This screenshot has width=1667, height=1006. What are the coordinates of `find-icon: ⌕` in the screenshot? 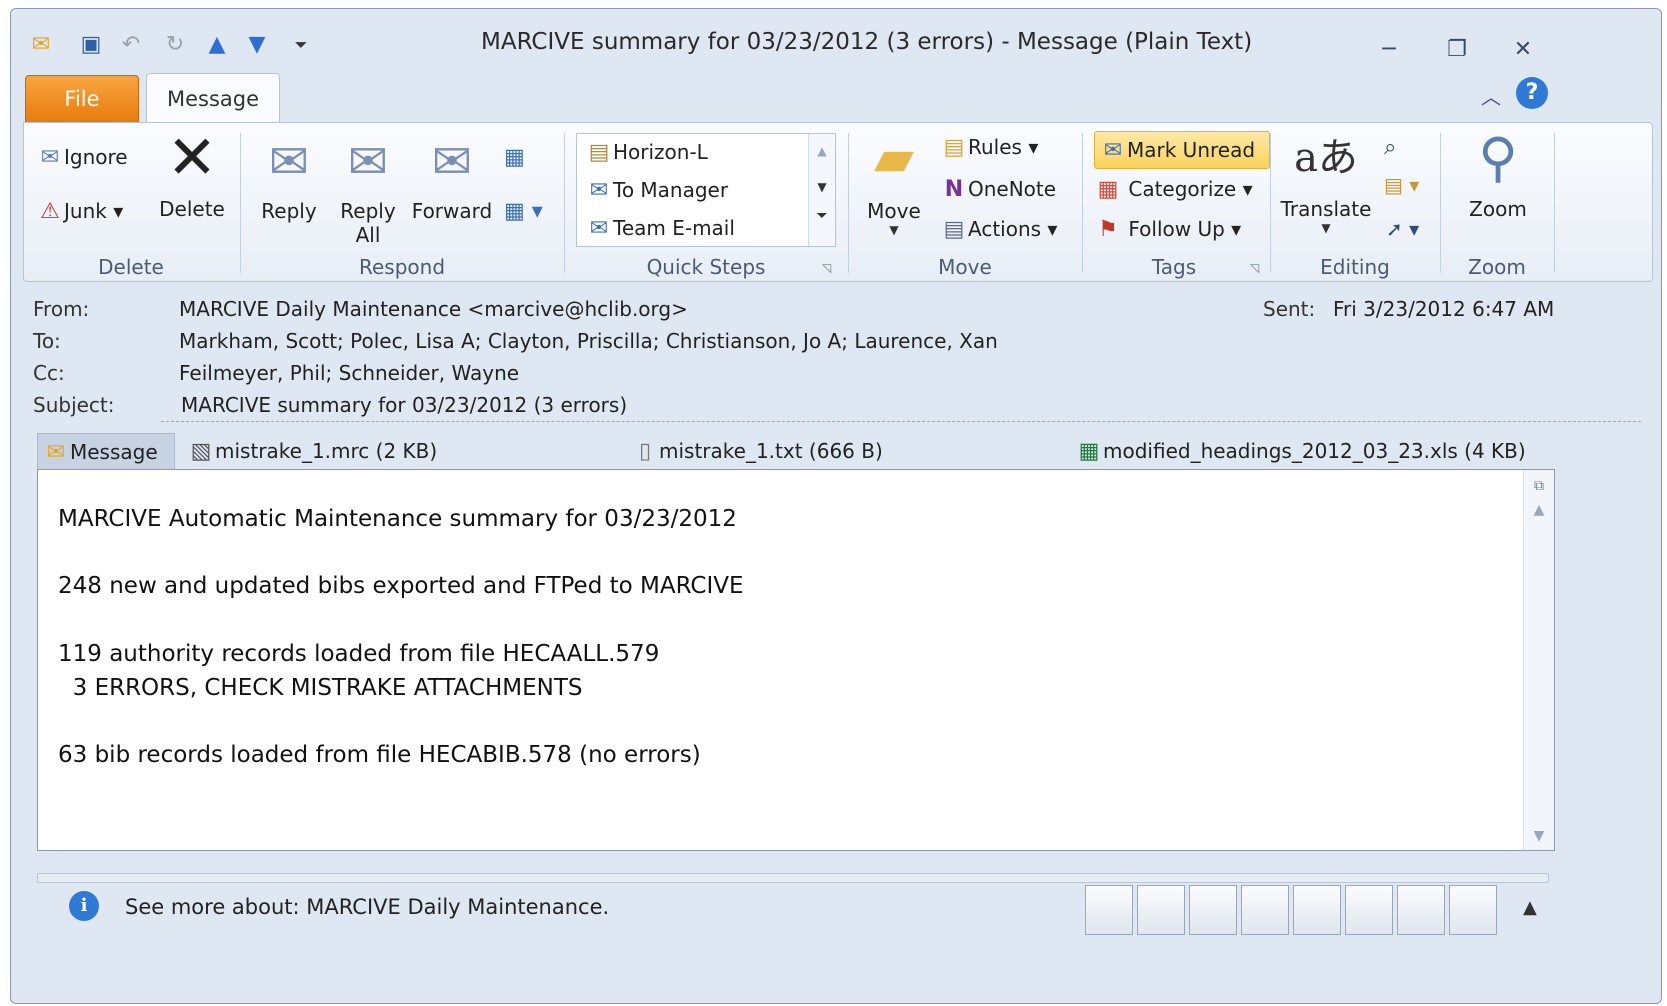 It's located at (1390, 147).